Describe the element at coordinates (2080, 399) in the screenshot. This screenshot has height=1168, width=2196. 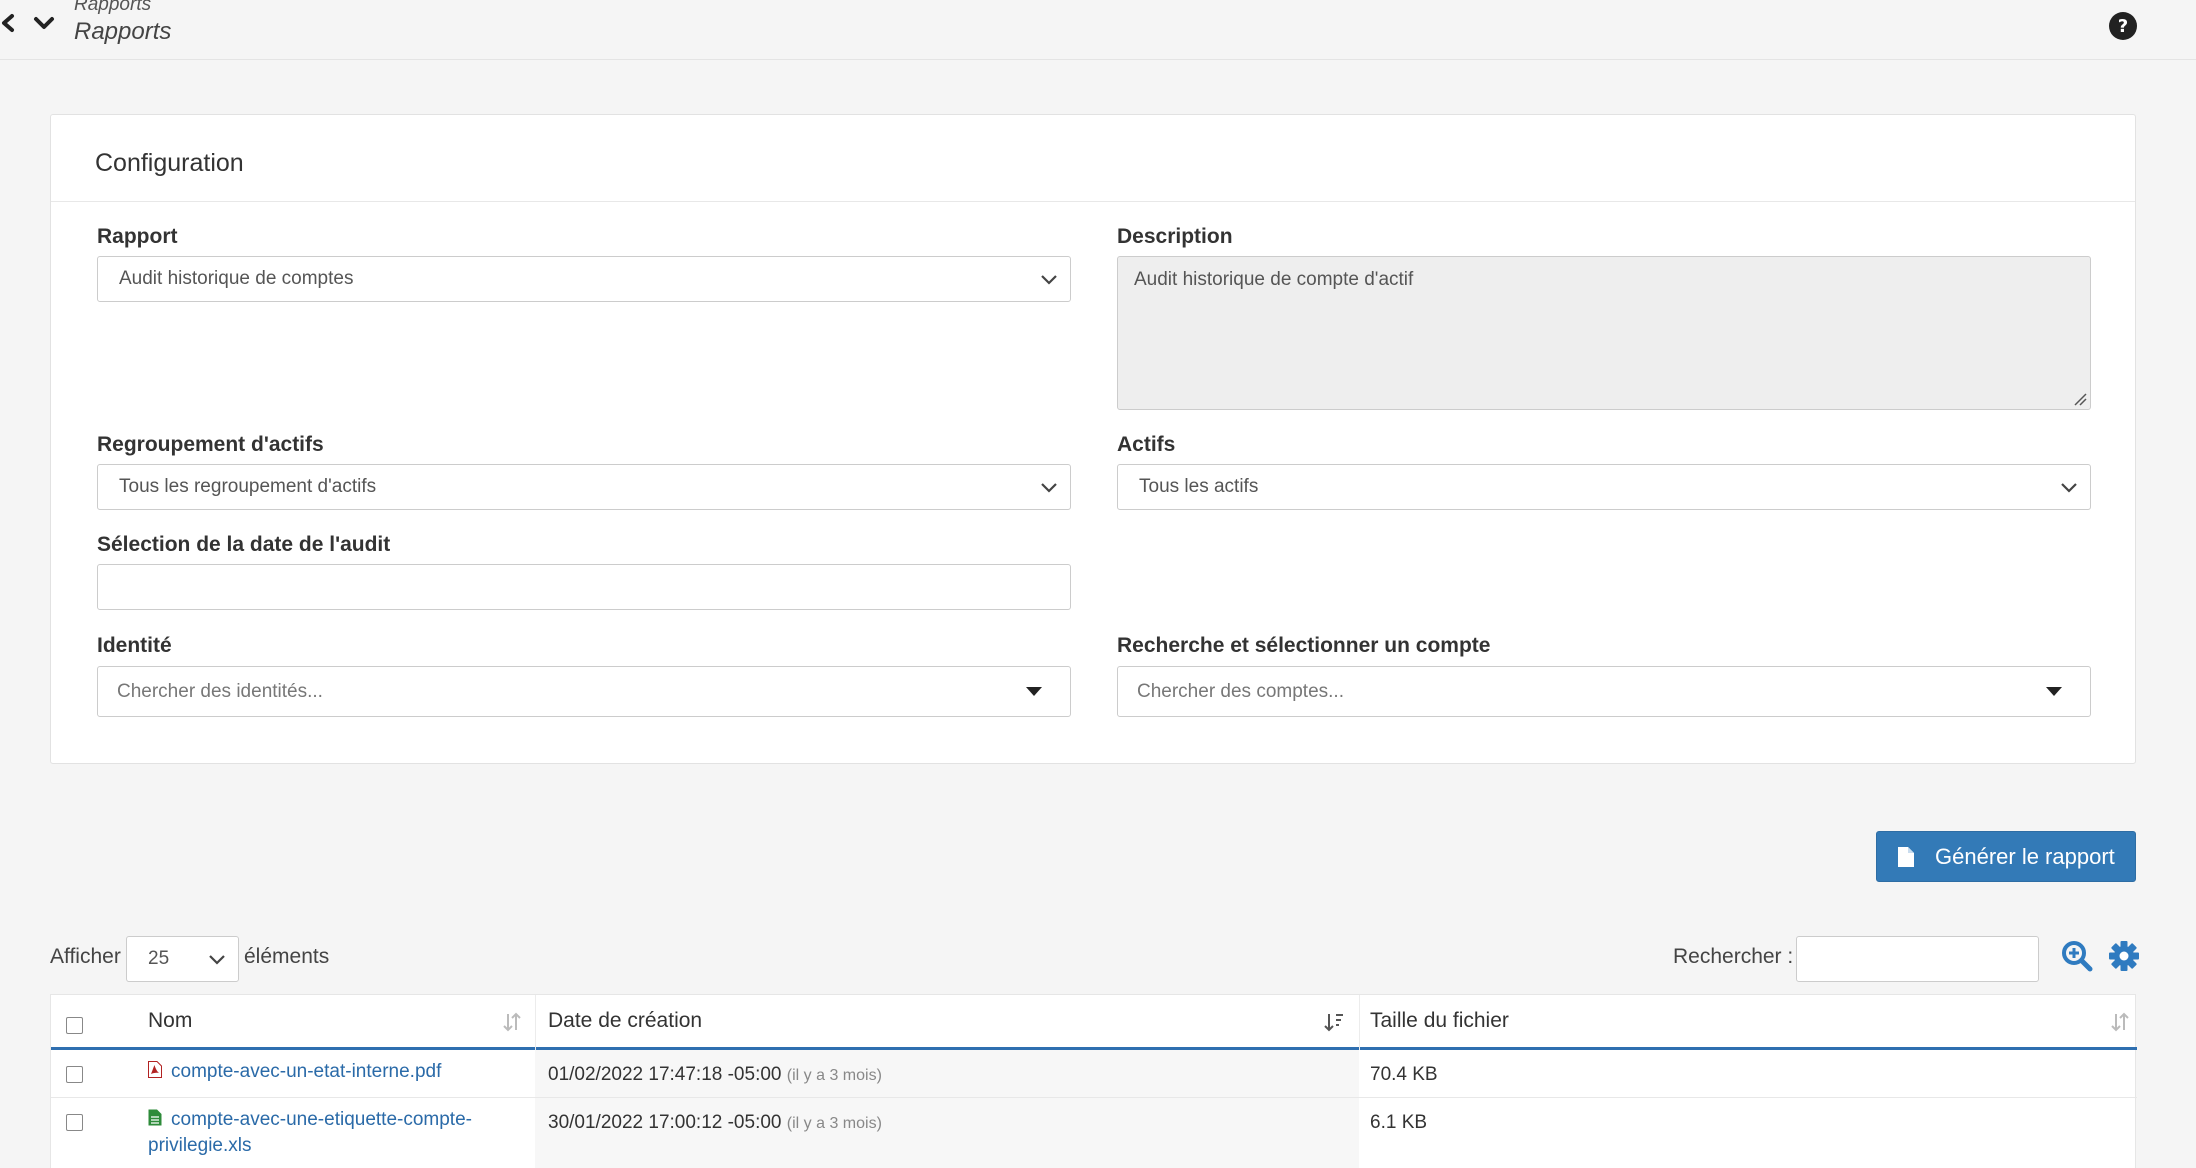
I see `resize-handle-icon` at that location.